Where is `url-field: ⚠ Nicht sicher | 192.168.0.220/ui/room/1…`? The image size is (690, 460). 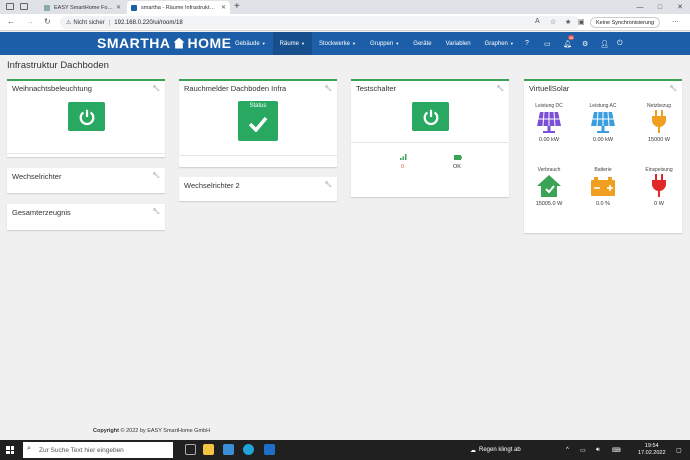 url-field: ⚠ Nicht sicher | 192.168.0.220/ui/room/1… is located at coordinates (320, 22).